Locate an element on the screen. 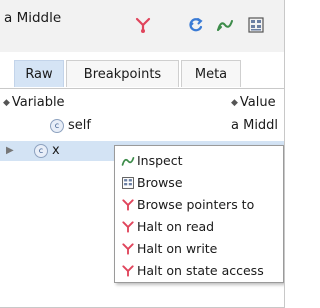 Image resolution: width=320 pixels, height=308 pixels. tab-raw: Raw is located at coordinates (39, 73).